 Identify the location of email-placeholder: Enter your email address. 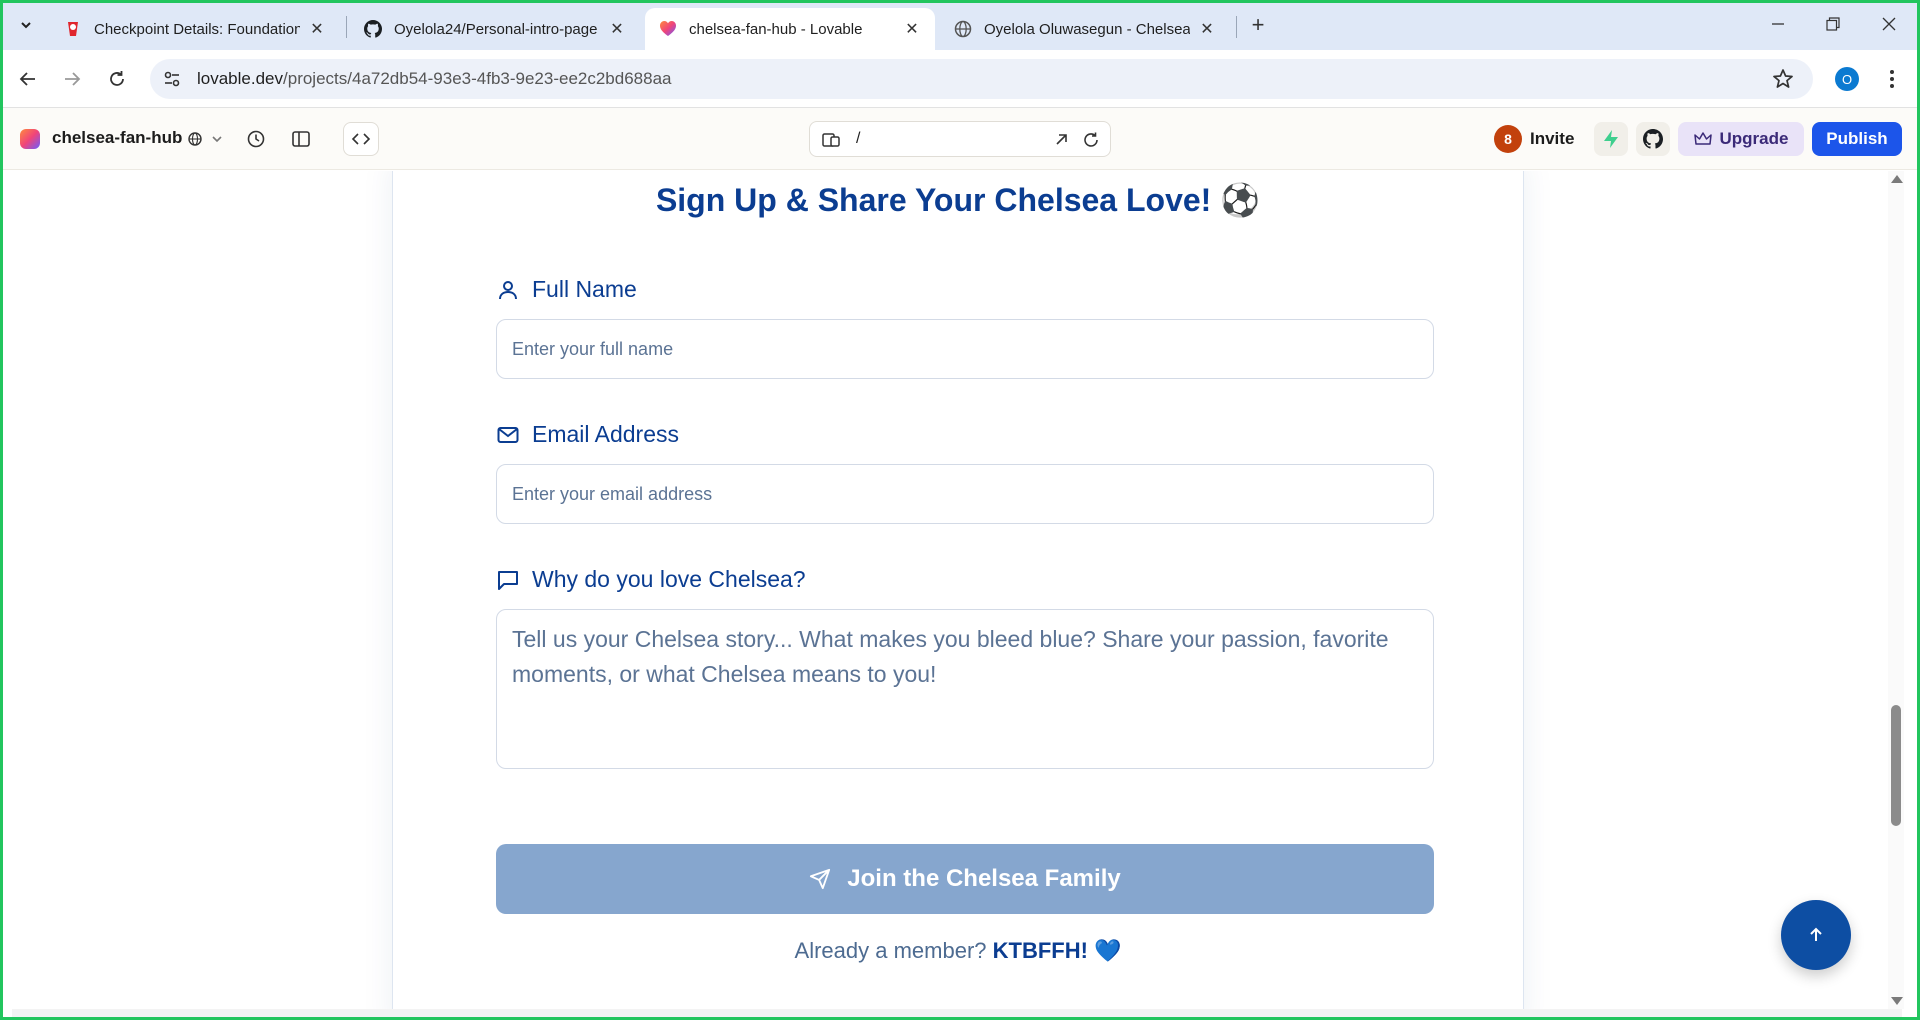
(612, 493).